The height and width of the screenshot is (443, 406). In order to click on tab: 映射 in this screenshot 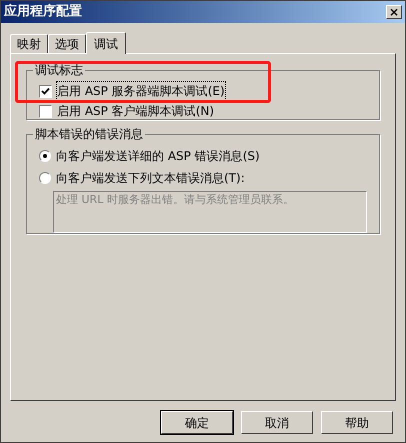, I will do `click(29, 43)`.